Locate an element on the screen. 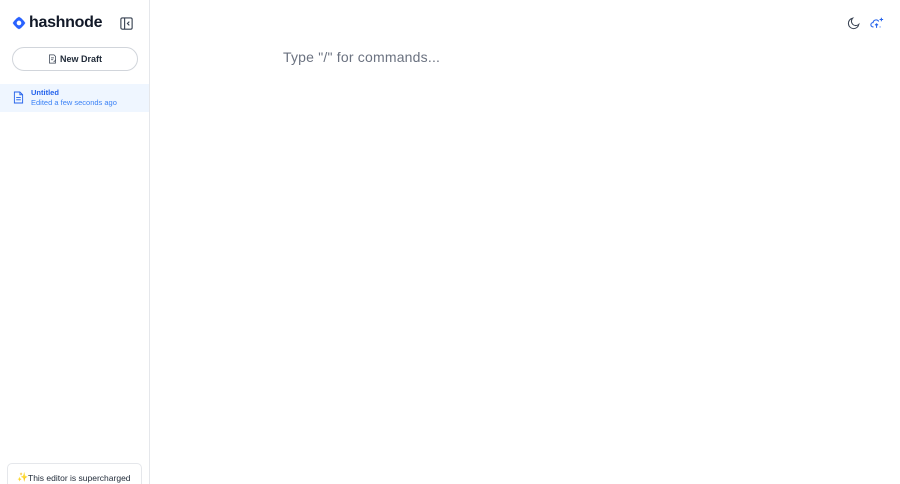  sidebar-collapse-icon is located at coordinates (126, 23).